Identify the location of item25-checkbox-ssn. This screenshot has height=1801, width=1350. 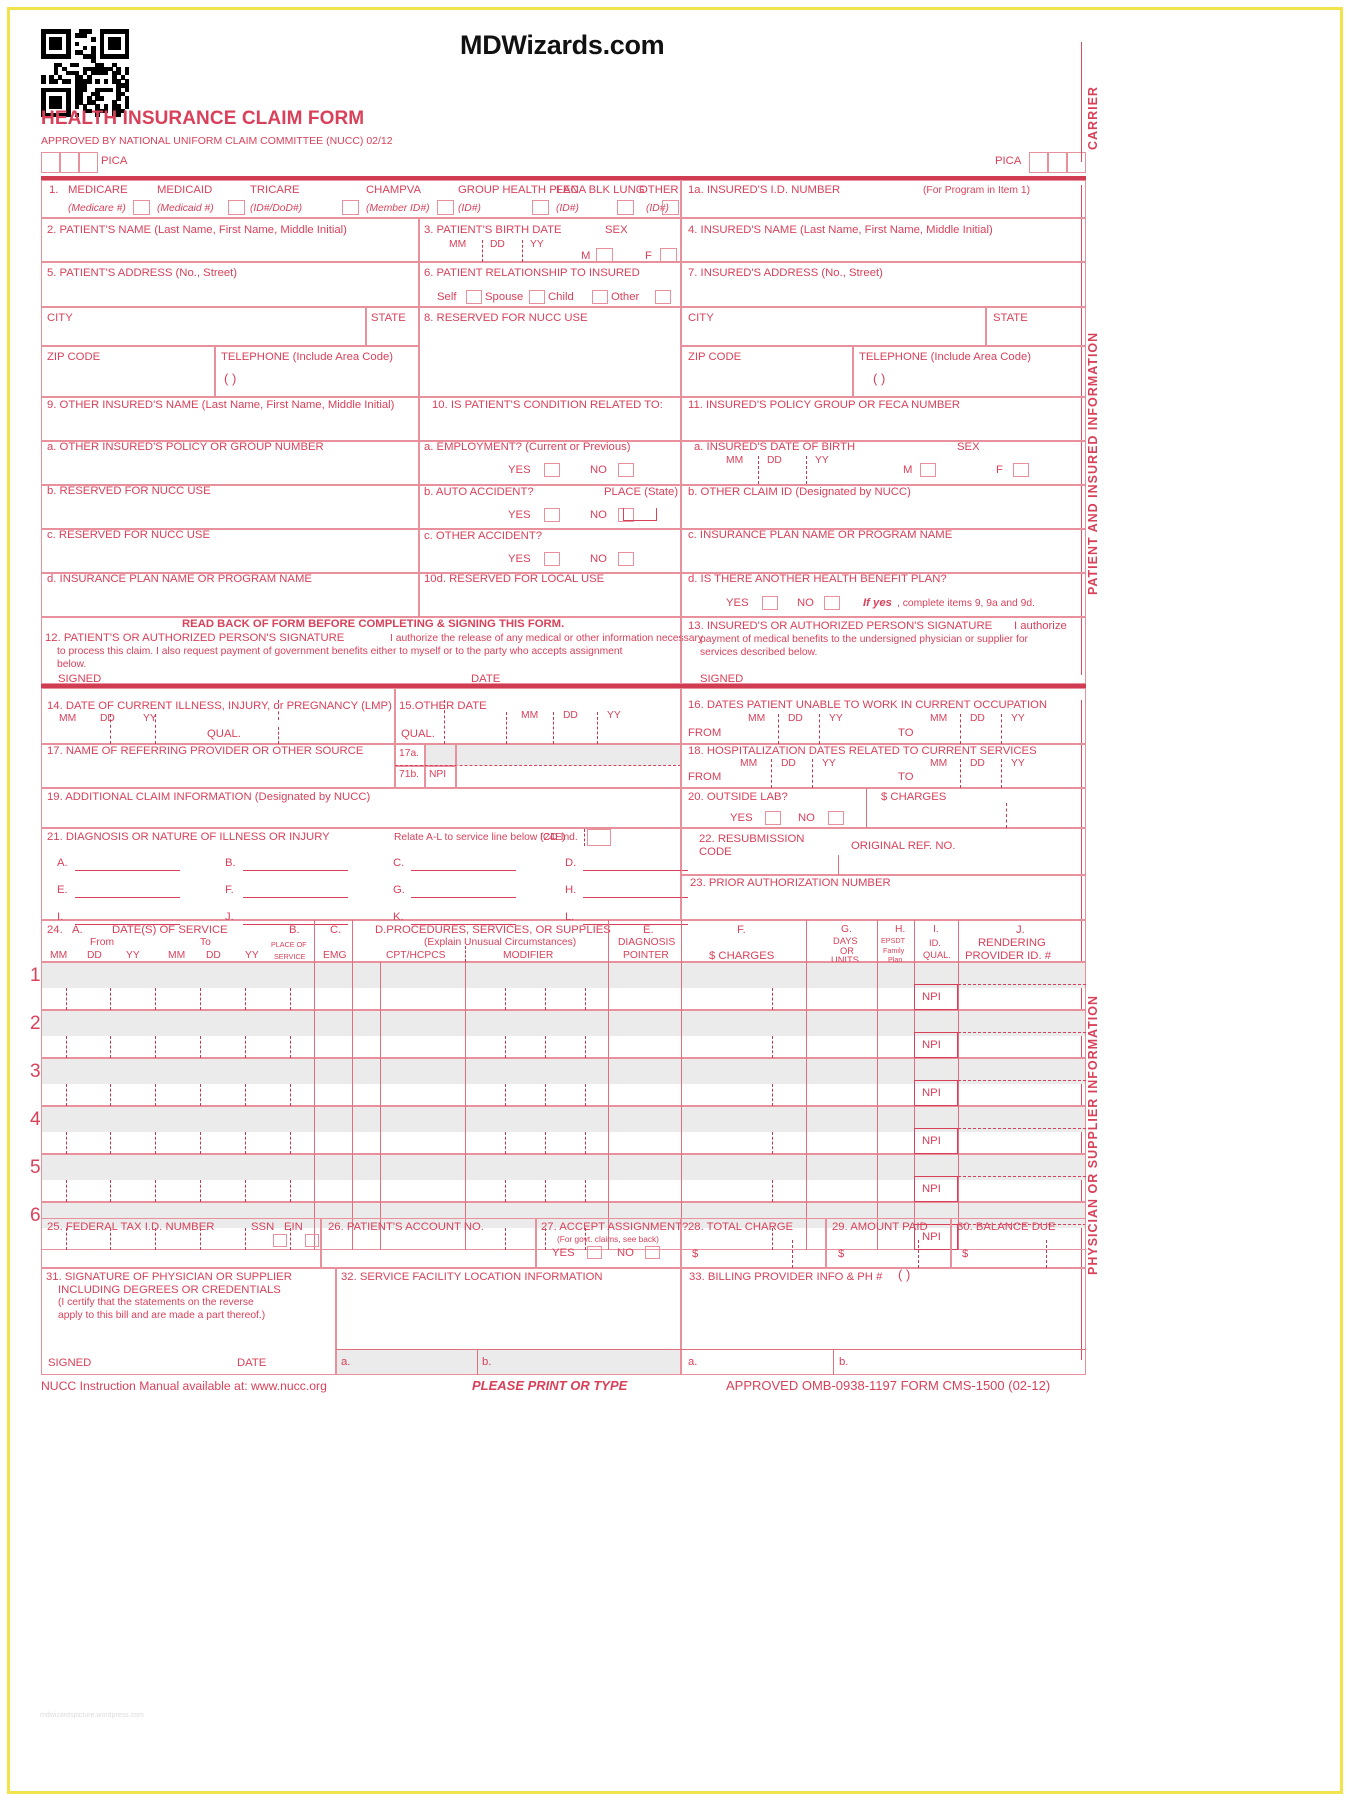
(280, 1240).